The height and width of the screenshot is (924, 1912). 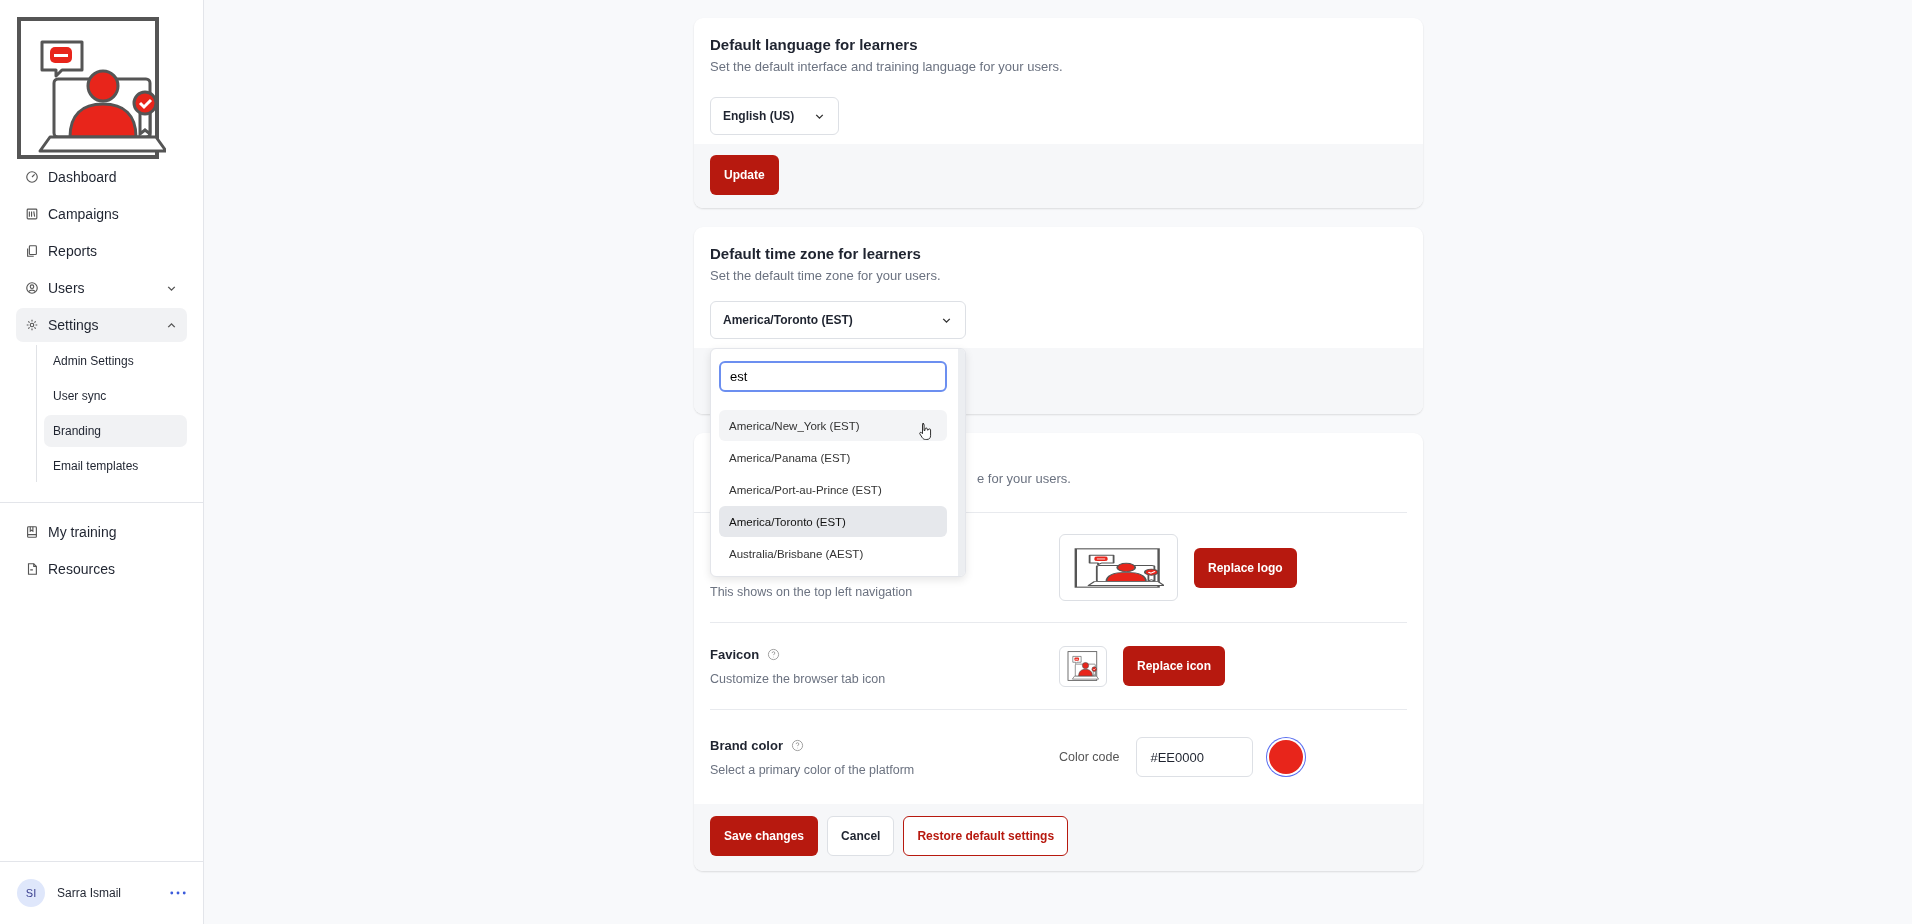 I want to click on replace-logo-button: Replace logo, so click(x=1245, y=567).